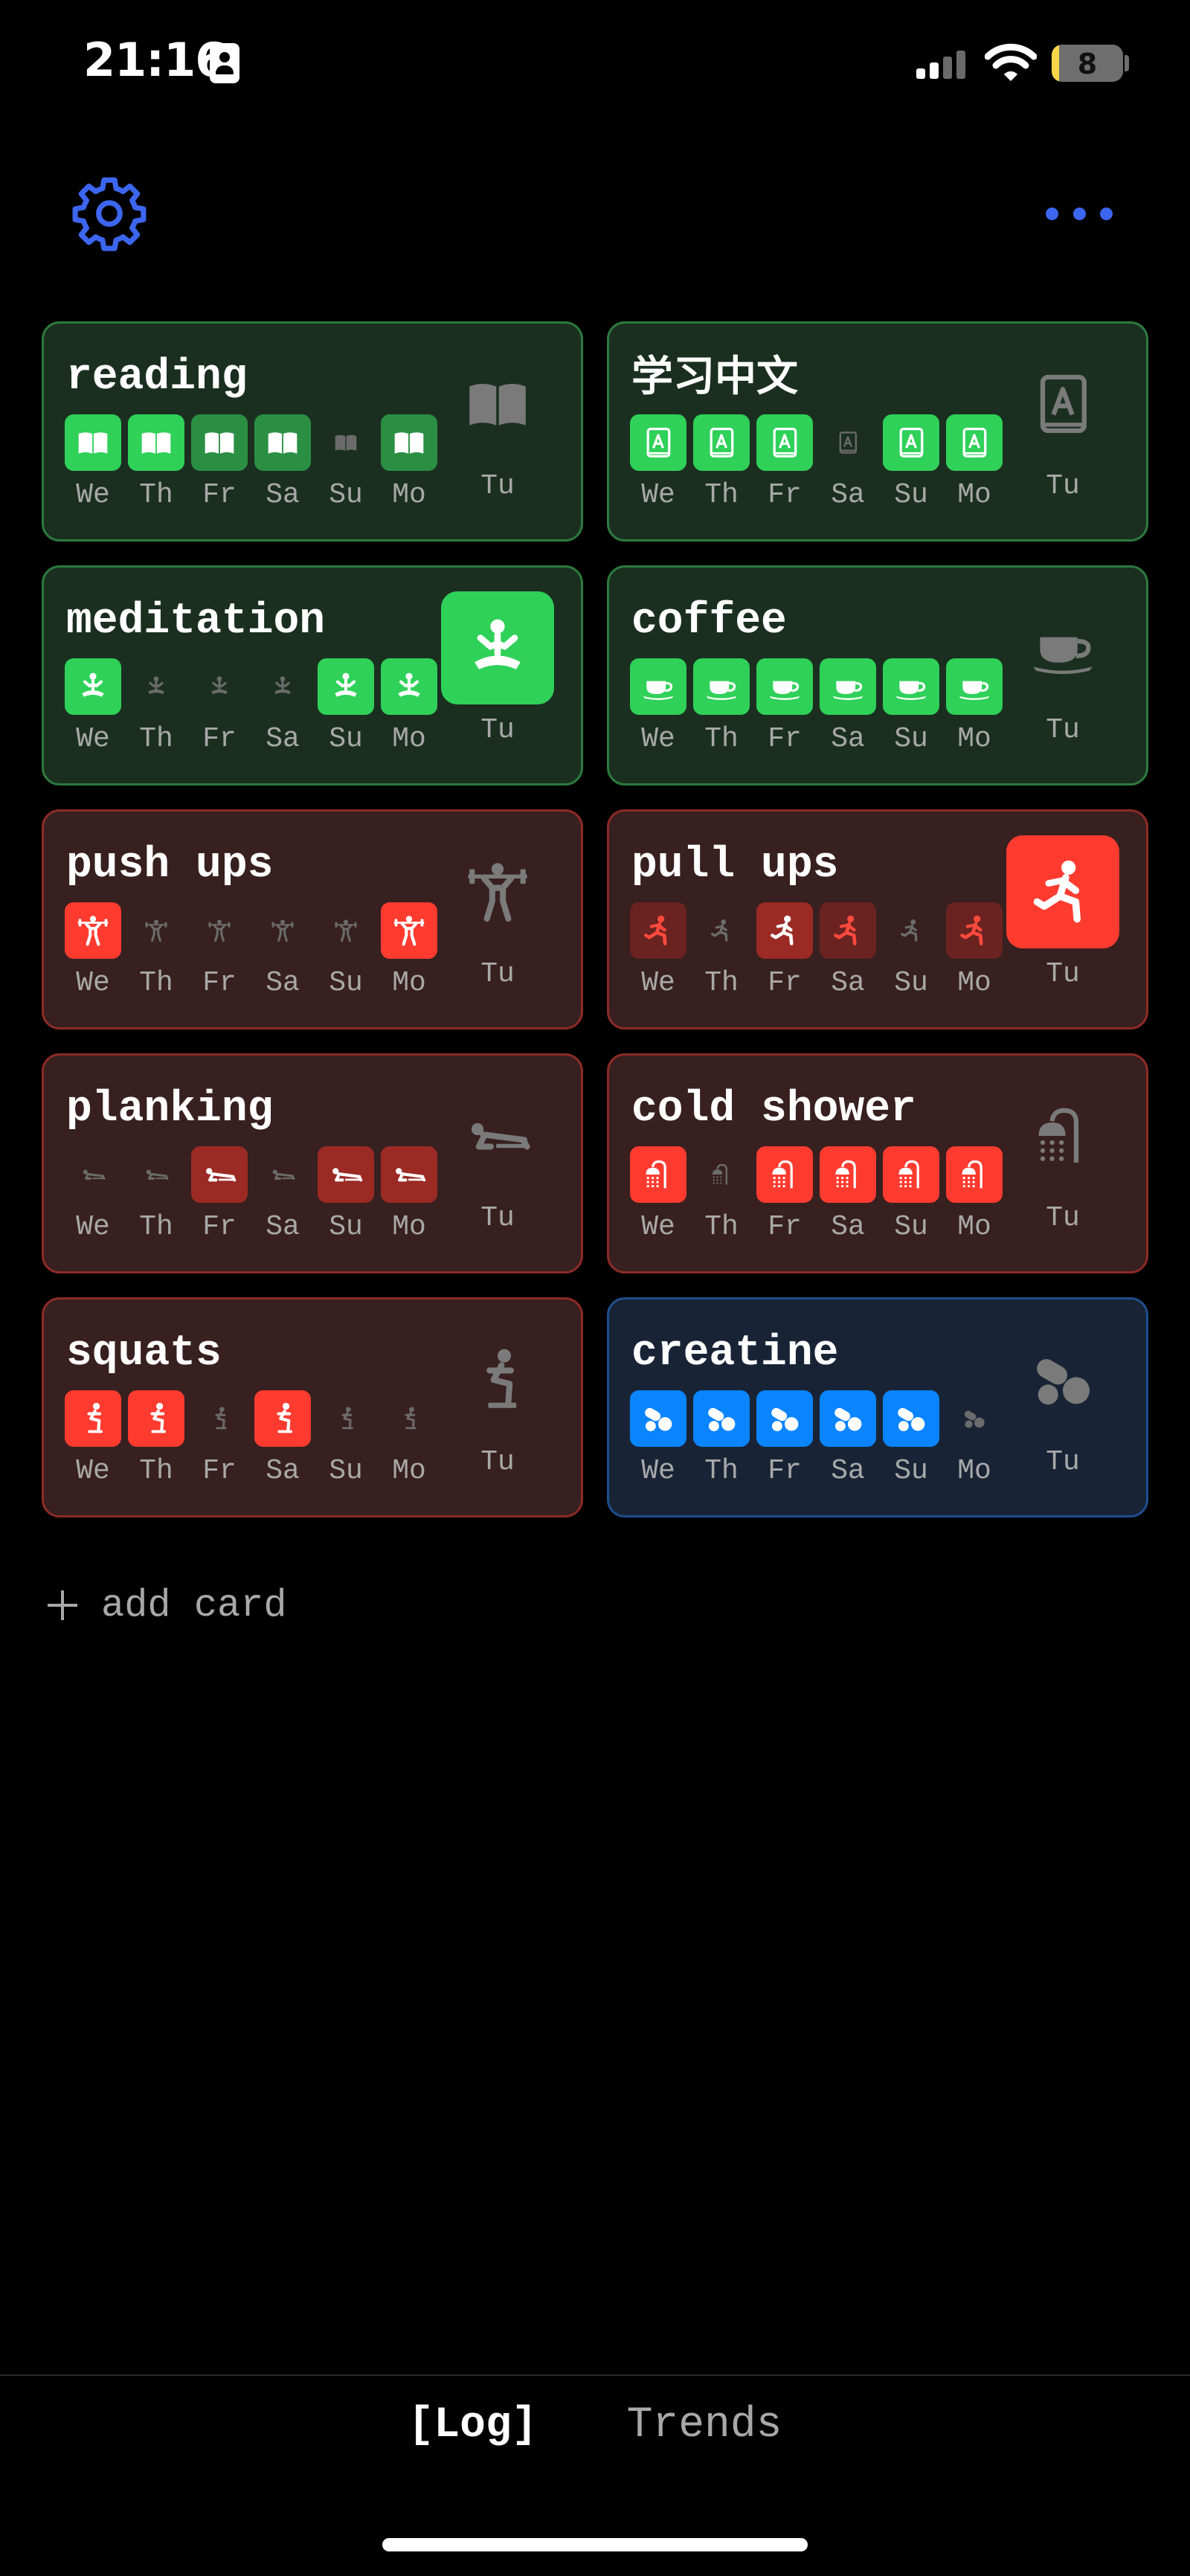 The image size is (1190, 2576). Describe the element at coordinates (93, 739) in the screenshot. I see `day-label: We` at that location.